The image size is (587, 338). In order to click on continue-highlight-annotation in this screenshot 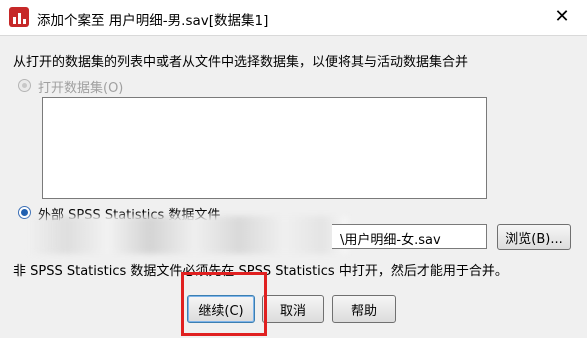, I will do `click(224, 304)`.